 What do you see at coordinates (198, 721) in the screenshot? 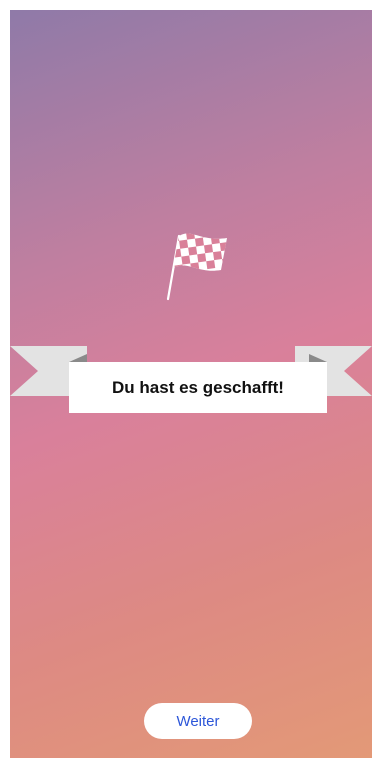
I see `continue-button: Weiter` at bounding box center [198, 721].